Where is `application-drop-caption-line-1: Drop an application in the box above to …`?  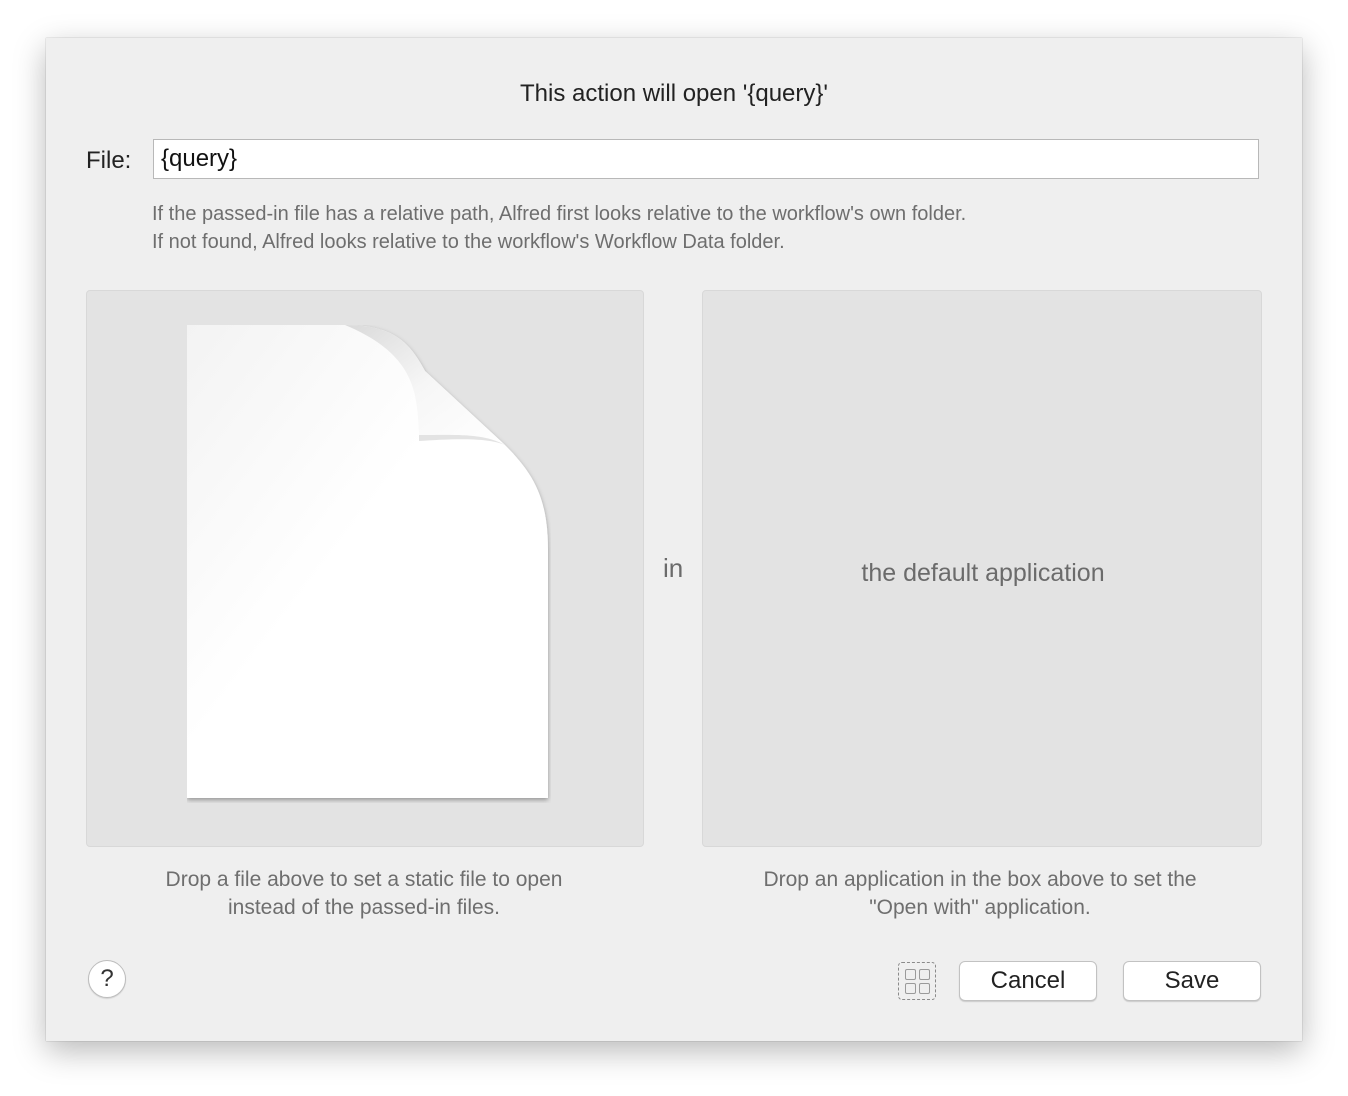 application-drop-caption-line-1: Drop an application in the box above to … is located at coordinates (980, 879).